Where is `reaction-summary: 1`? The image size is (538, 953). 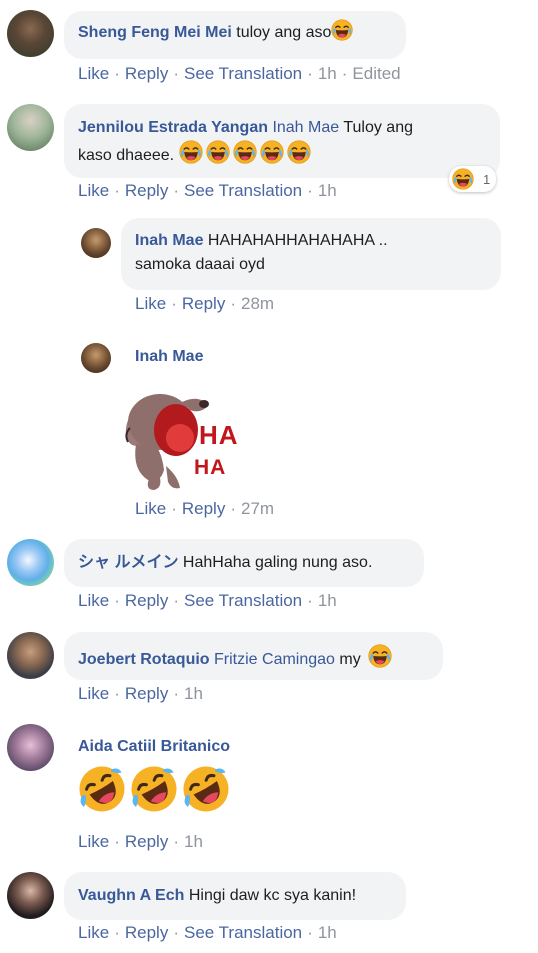
reaction-summary: 1 is located at coordinates (473, 179).